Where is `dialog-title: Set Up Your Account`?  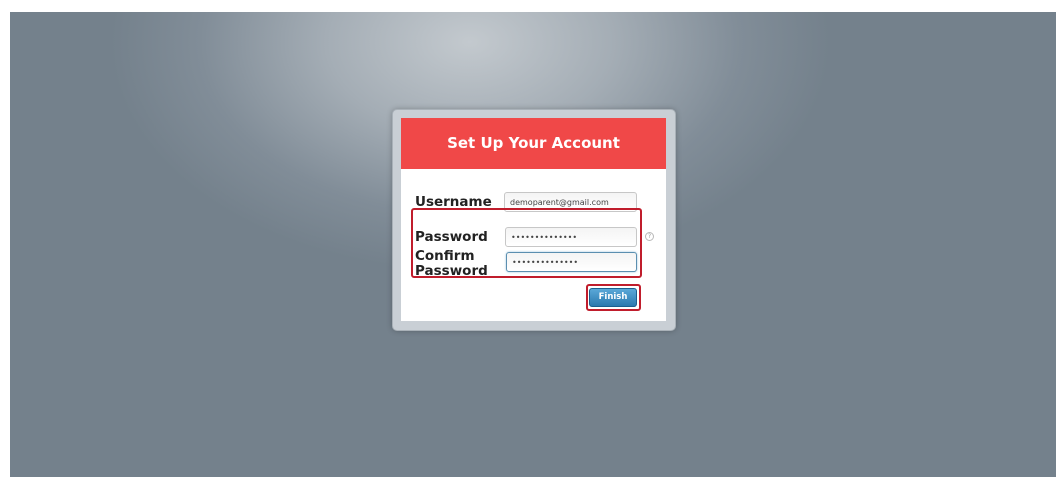
dialog-title: Set Up Your Account is located at coordinates (533, 143).